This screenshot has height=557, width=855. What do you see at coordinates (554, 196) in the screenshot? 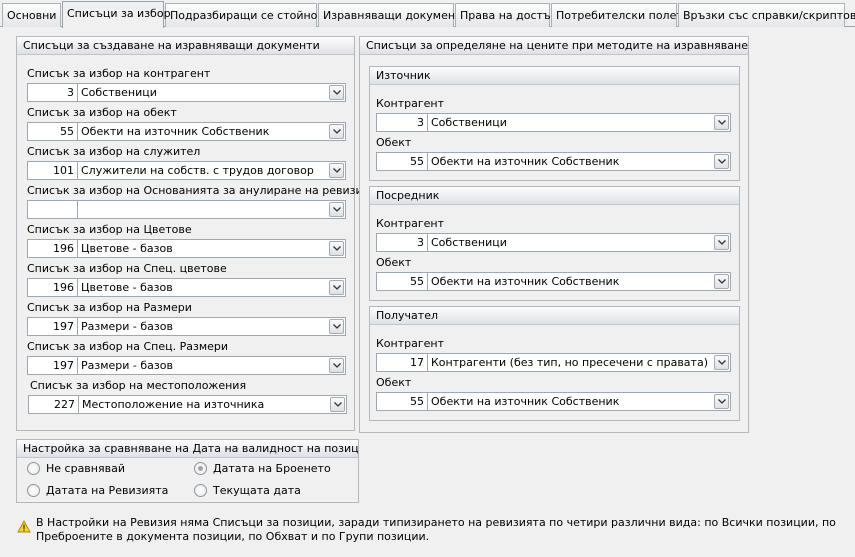
I see `group-title: Посредник` at bounding box center [554, 196].